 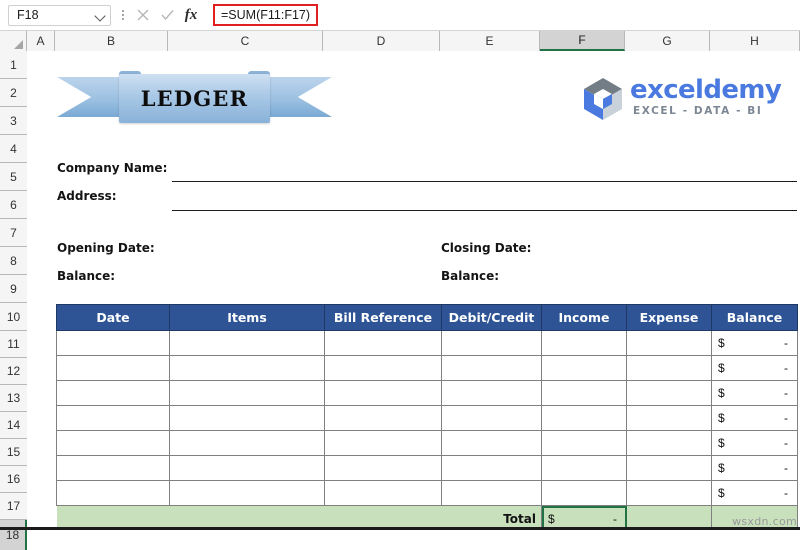 I want to click on row-header-12: 12, so click(x=13, y=371).